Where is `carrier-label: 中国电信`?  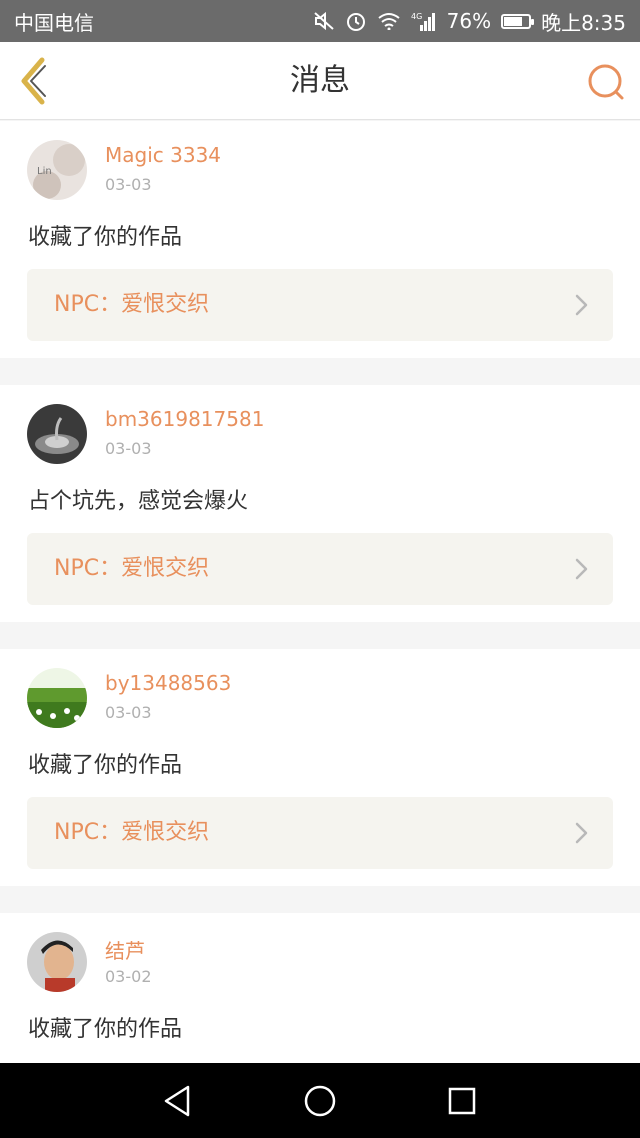 carrier-label: 中国电信 is located at coordinates (54, 22).